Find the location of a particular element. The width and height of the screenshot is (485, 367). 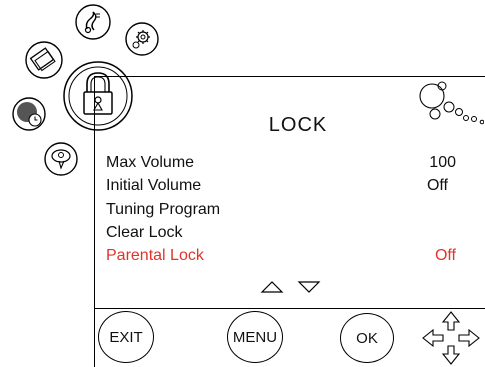

menu-item-parental-lock: Parental Lock Off is located at coordinates (281, 256).